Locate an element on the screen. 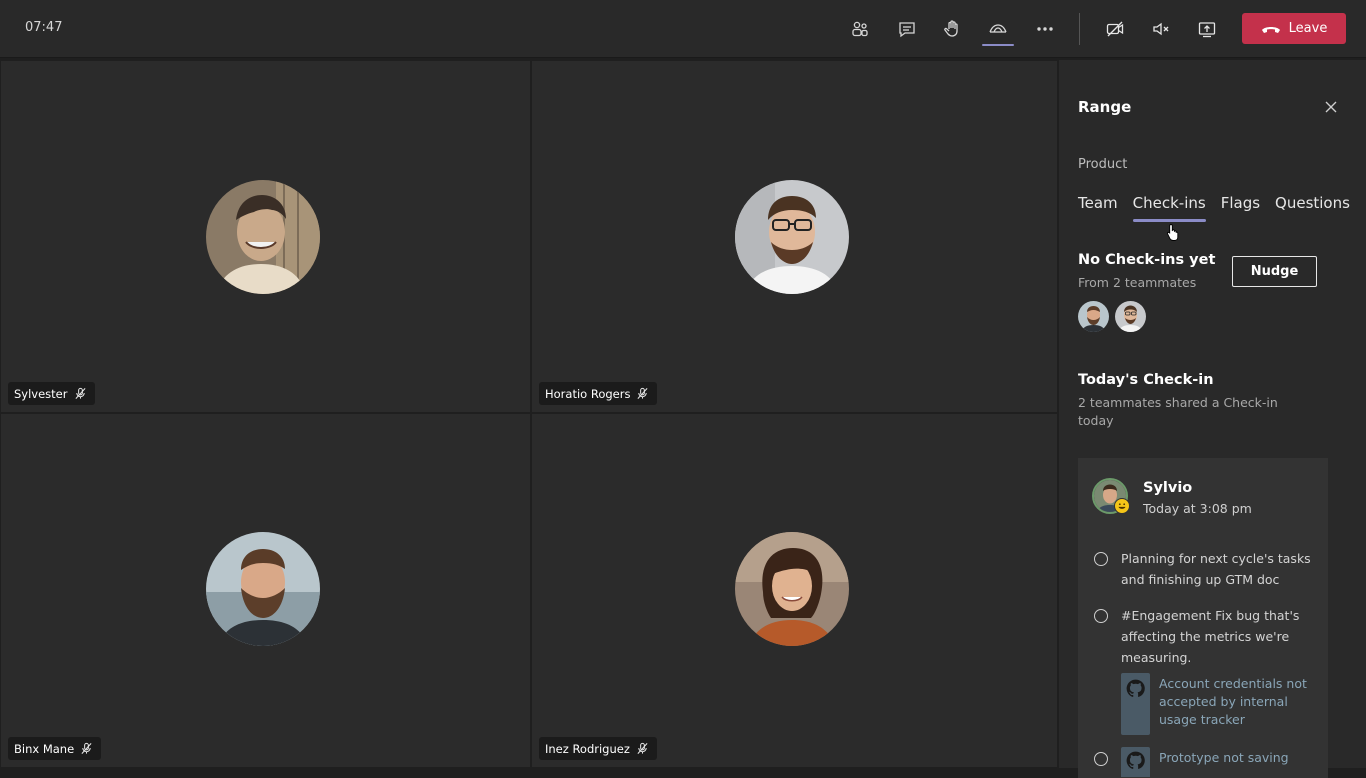 The width and height of the screenshot is (1366, 778). todays-checkin-subtitle: 2 teammates shared a Check-in today is located at coordinates (1178, 411).